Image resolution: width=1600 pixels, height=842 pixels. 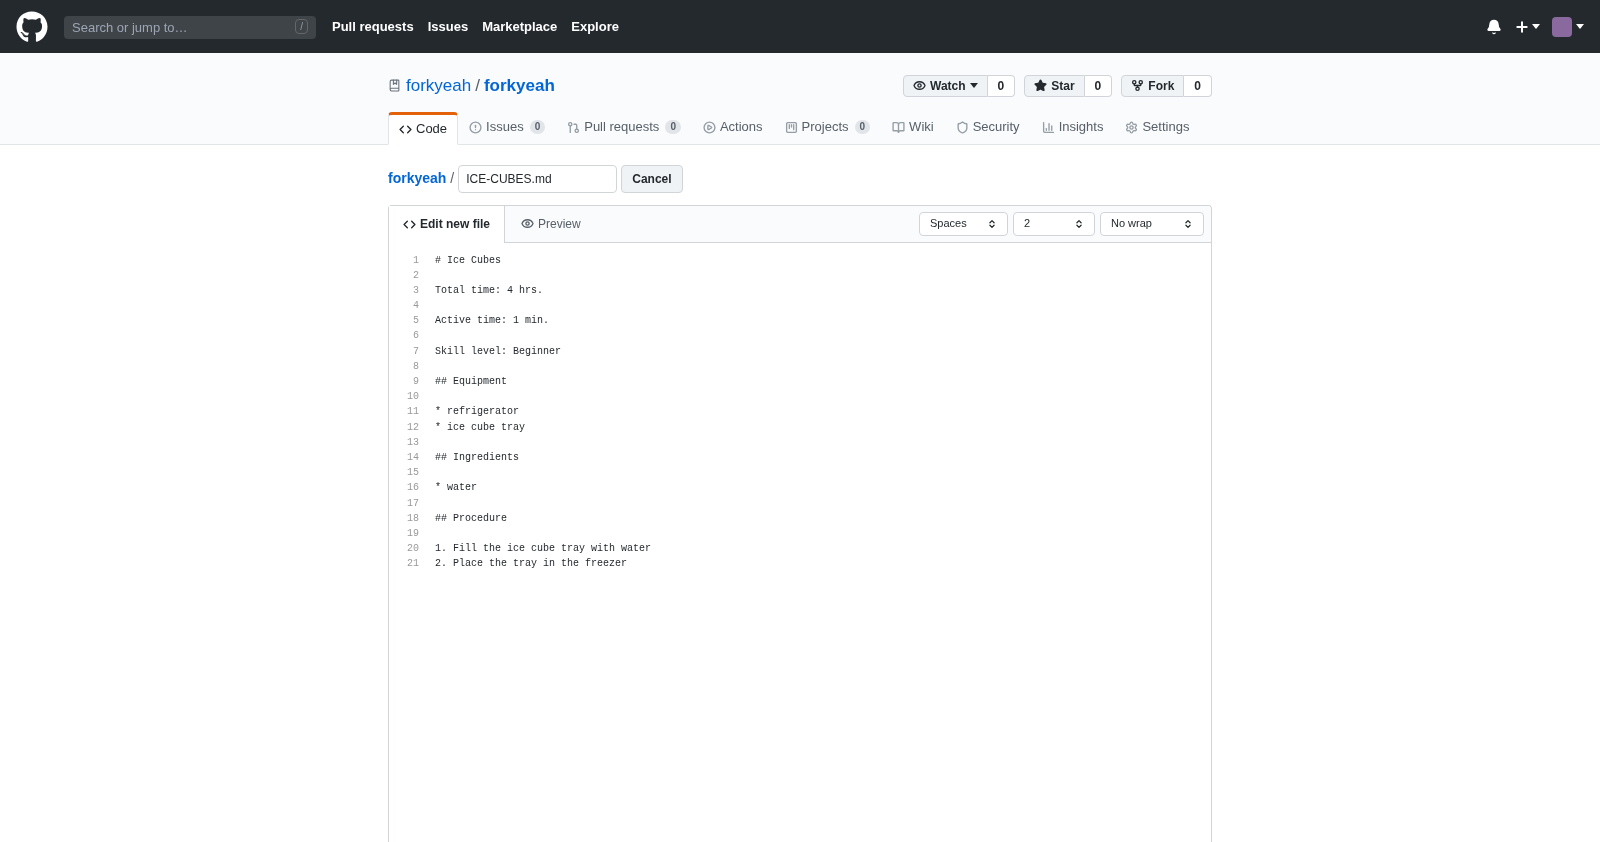 What do you see at coordinates (416, 275) in the screenshot?
I see `line-number: 2` at bounding box center [416, 275].